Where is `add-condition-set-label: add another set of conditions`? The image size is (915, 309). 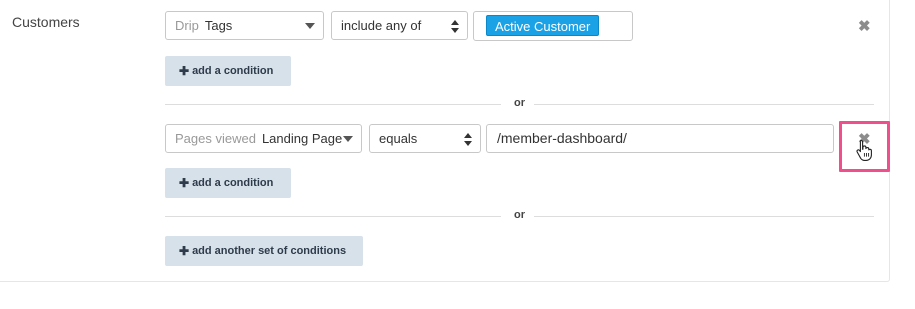
add-condition-set-label: add another set of conditions is located at coordinates (269, 251).